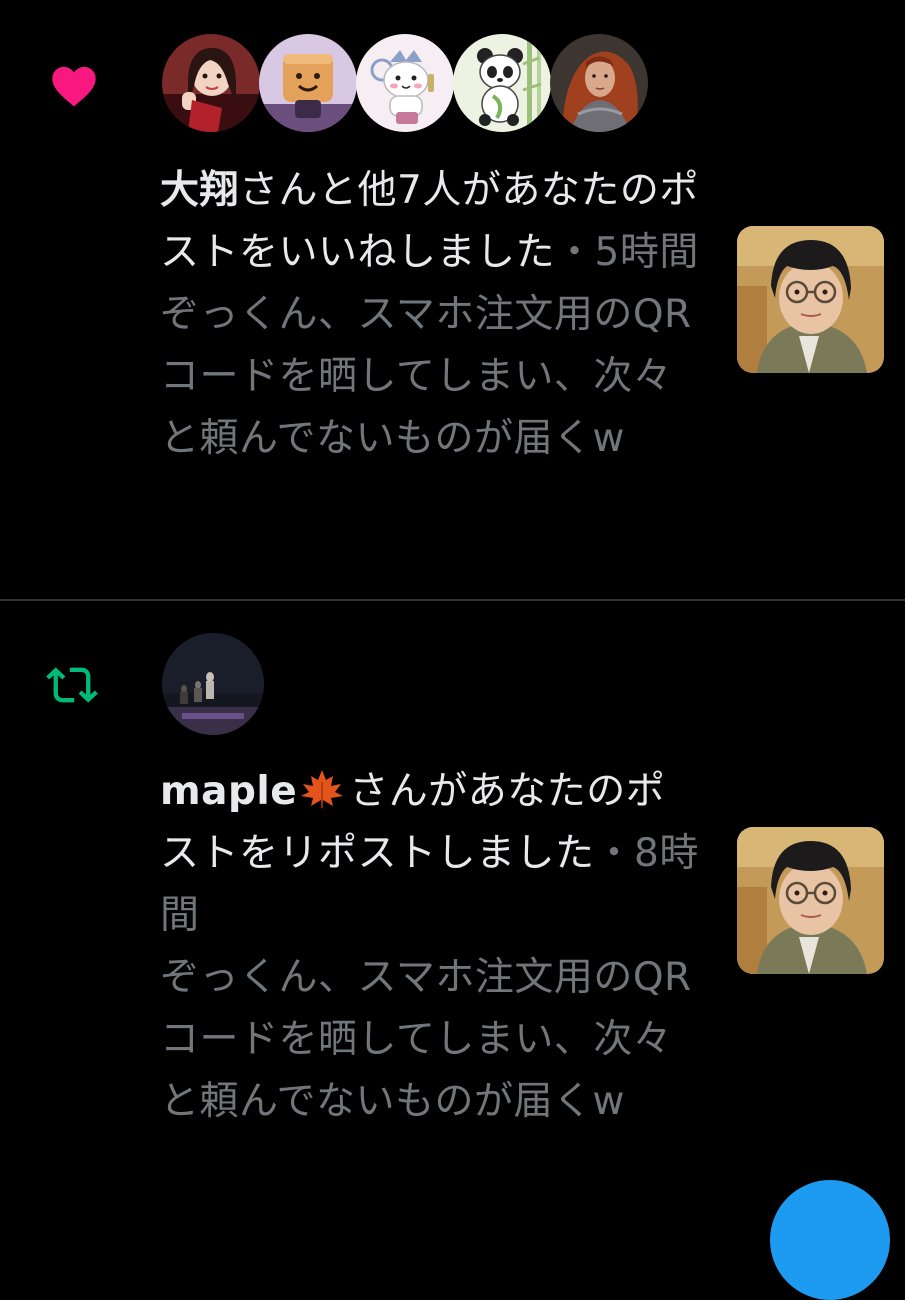 The width and height of the screenshot is (905, 1300). Describe the element at coordinates (646, 252) in the screenshot. I see `timestamp: 5時間` at that location.